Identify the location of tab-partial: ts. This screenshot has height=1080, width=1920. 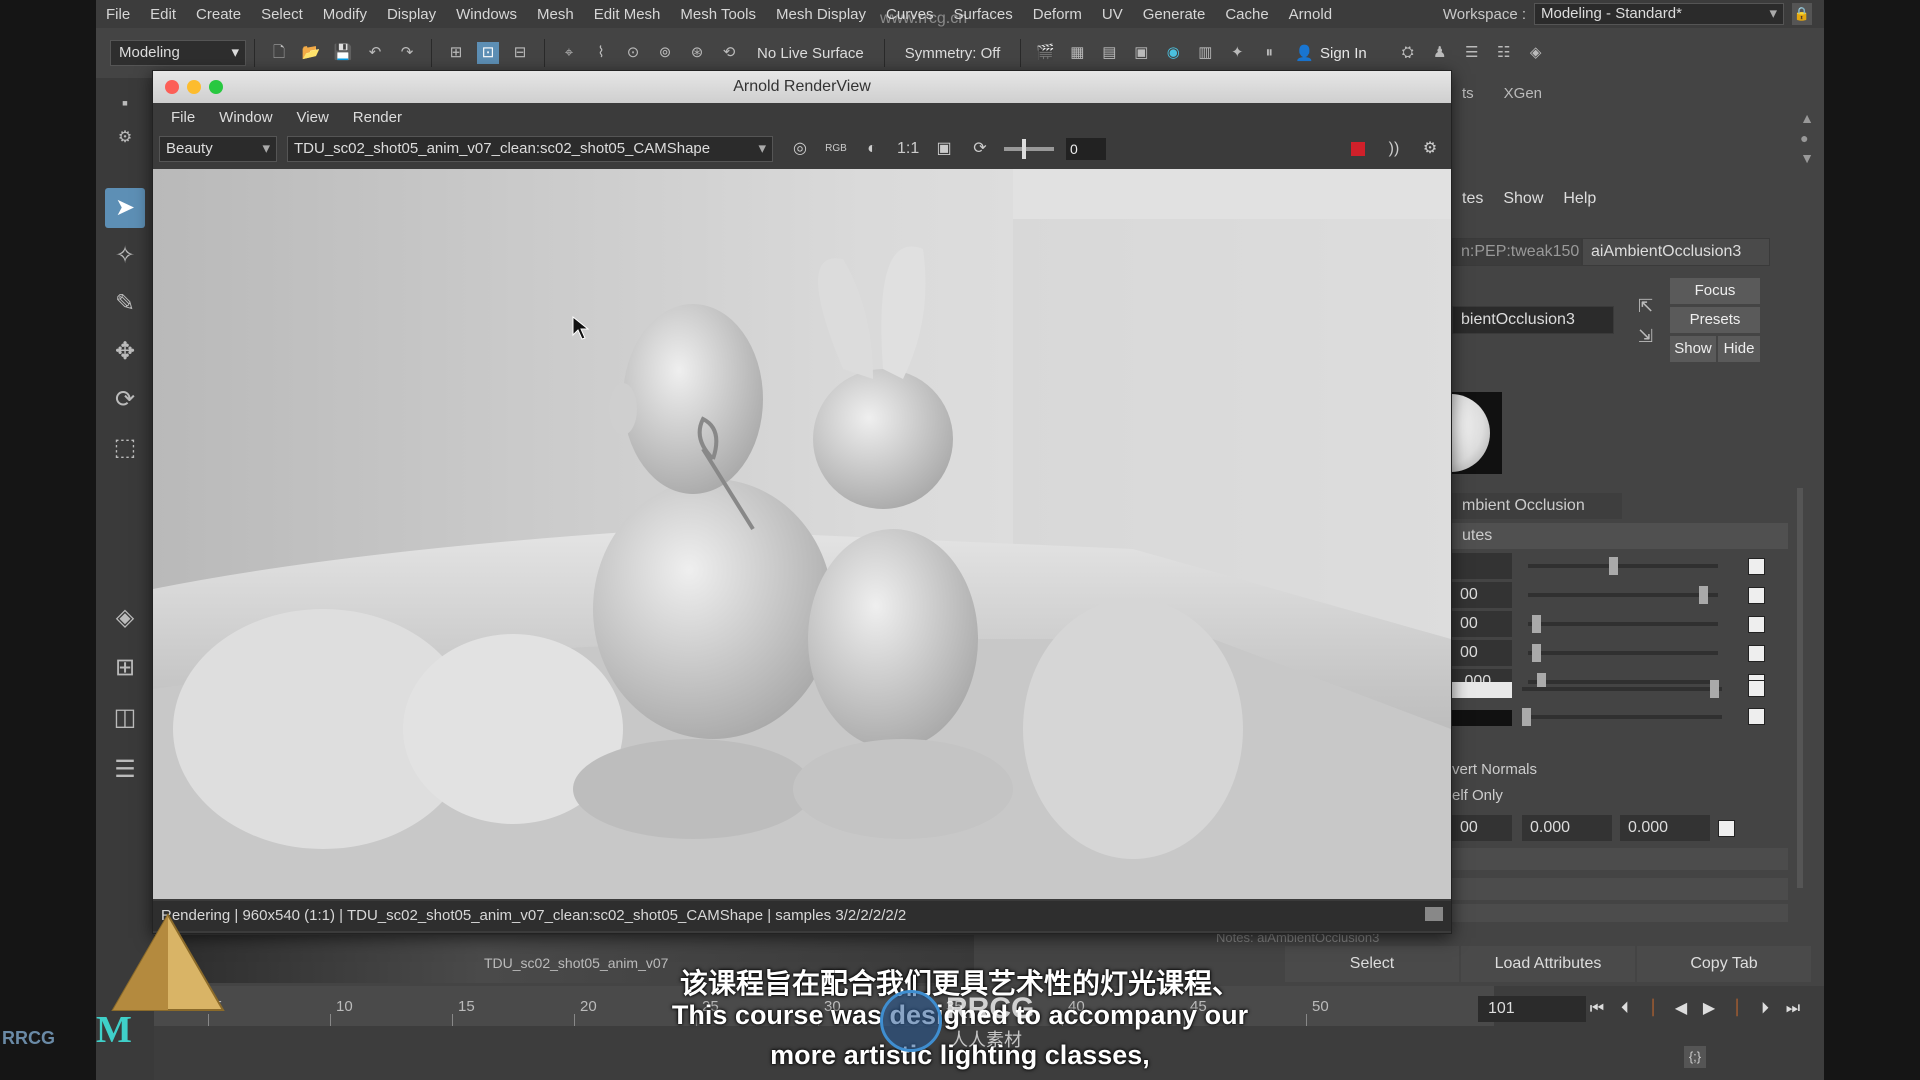
(1468, 93).